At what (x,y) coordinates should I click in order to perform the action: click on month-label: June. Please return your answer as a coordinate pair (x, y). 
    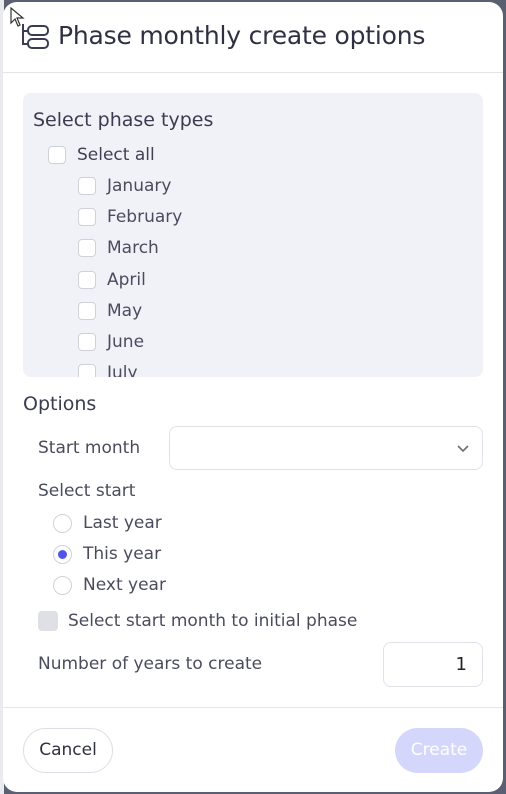
    Looking at the image, I should click on (126, 342).